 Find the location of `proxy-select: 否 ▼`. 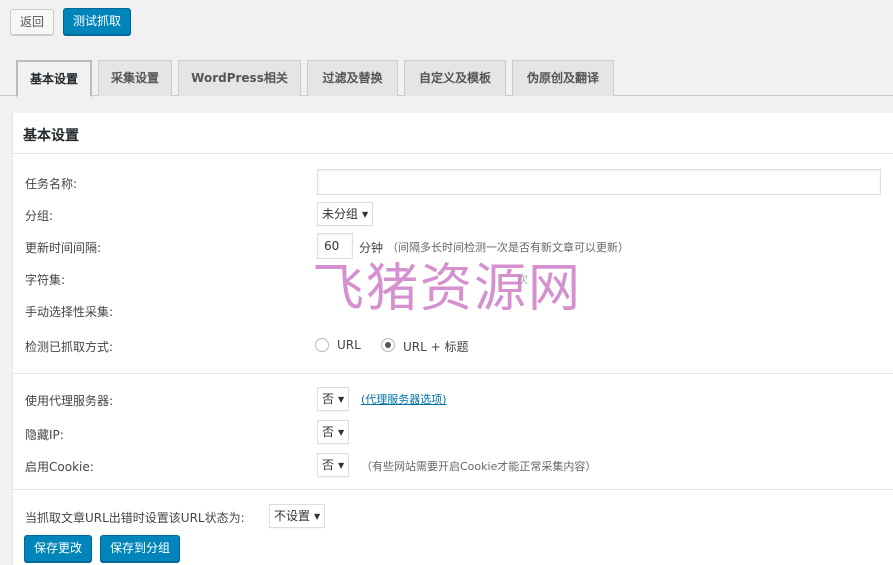

proxy-select: 否 ▼ is located at coordinates (333, 399).